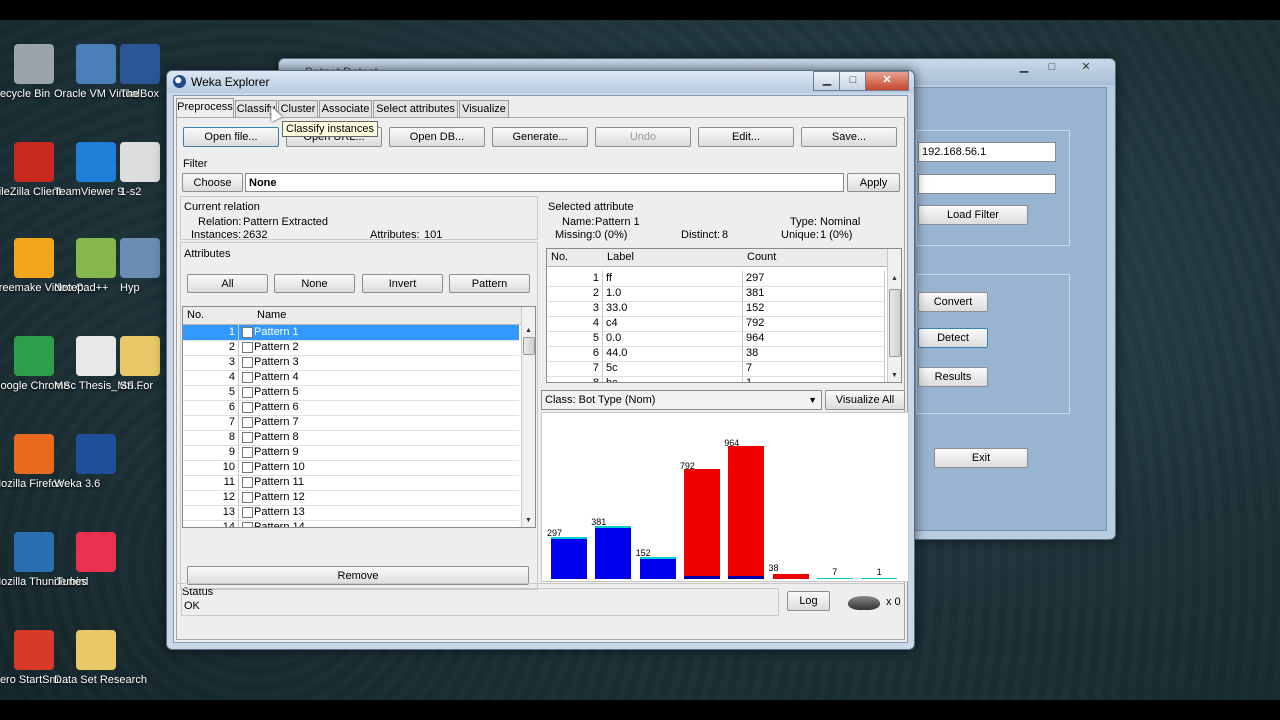 Image resolution: width=1280 pixels, height=720 pixels. What do you see at coordinates (987, 184) in the screenshot?
I see `second-field` at bounding box center [987, 184].